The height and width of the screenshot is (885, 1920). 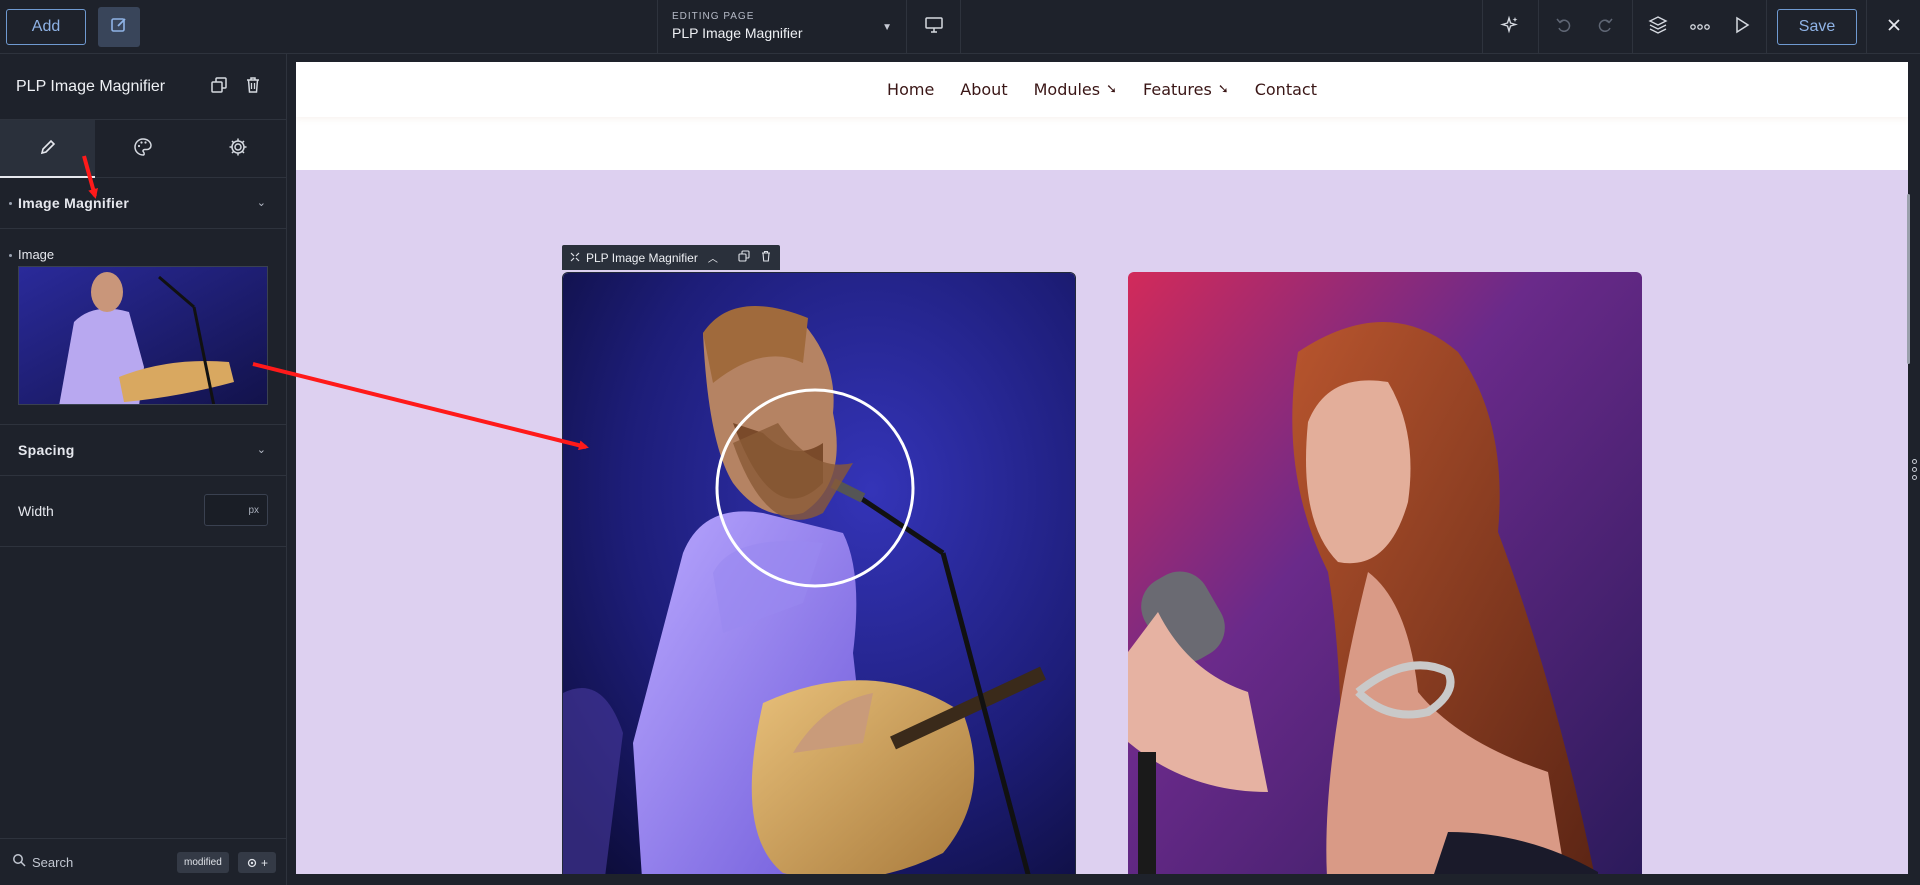 I want to click on layers-button, so click(x=1658, y=27).